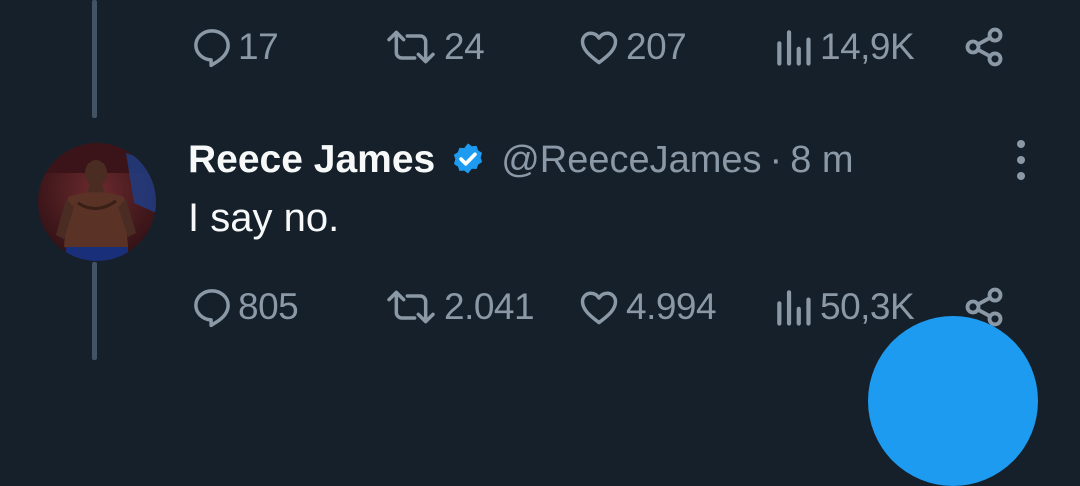 The image size is (1080, 486). Describe the element at coordinates (258, 46) in the screenshot. I see `reply-count: 17` at that location.